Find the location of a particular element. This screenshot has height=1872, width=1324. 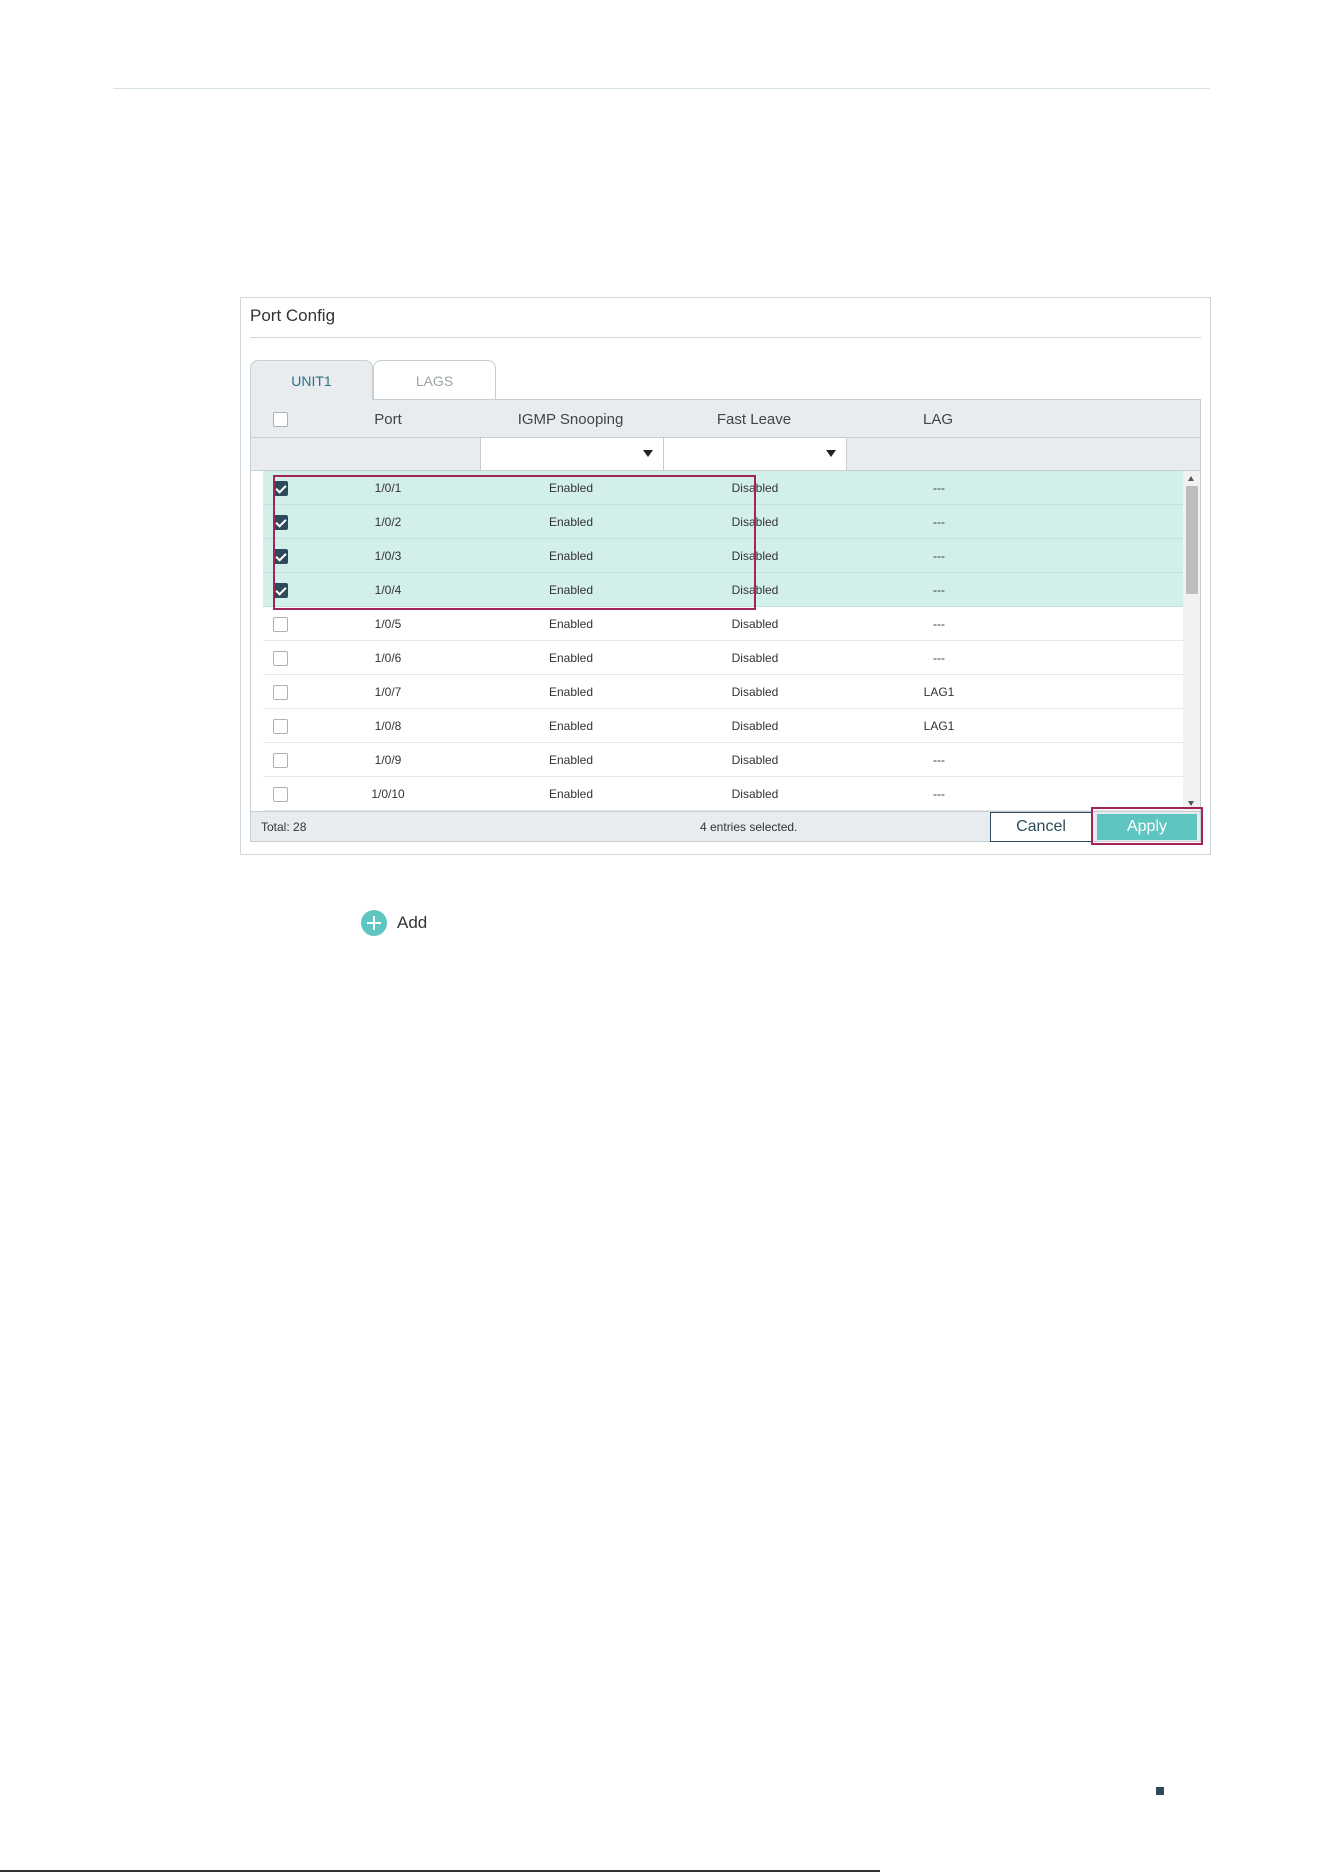

table-row: 1/0/10 Enabled Disabled --- is located at coordinates (723, 794).